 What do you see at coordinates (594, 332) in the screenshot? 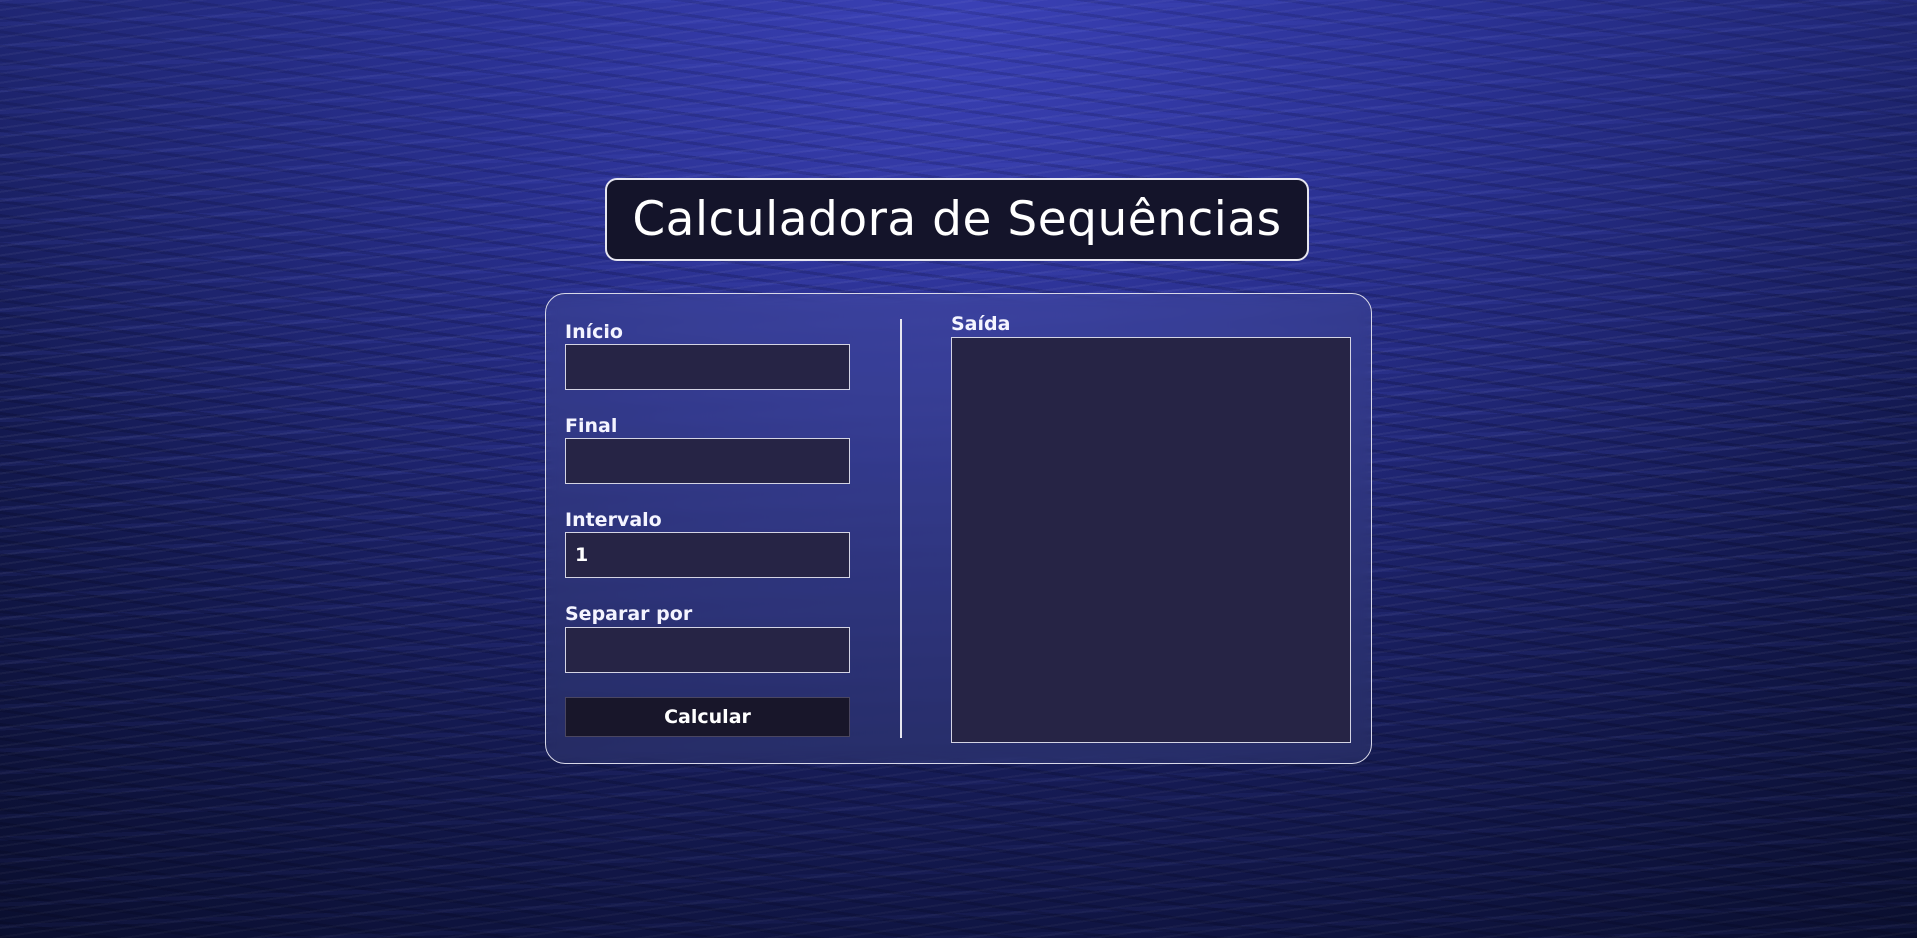
I see `start-label: Início` at bounding box center [594, 332].